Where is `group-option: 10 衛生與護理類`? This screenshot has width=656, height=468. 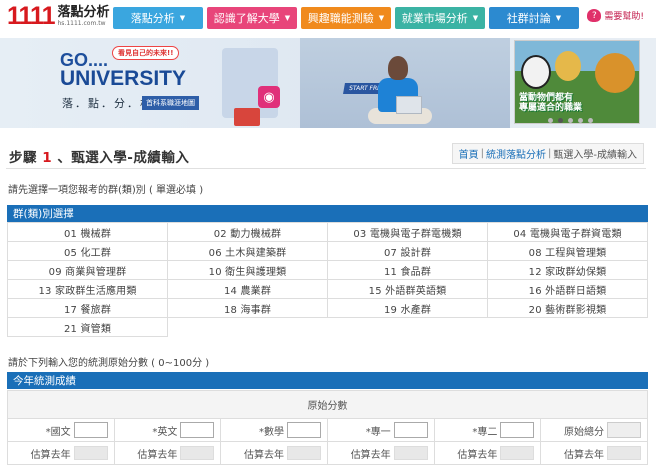 group-option: 10 衛生與護理類 is located at coordinates (248, 270).